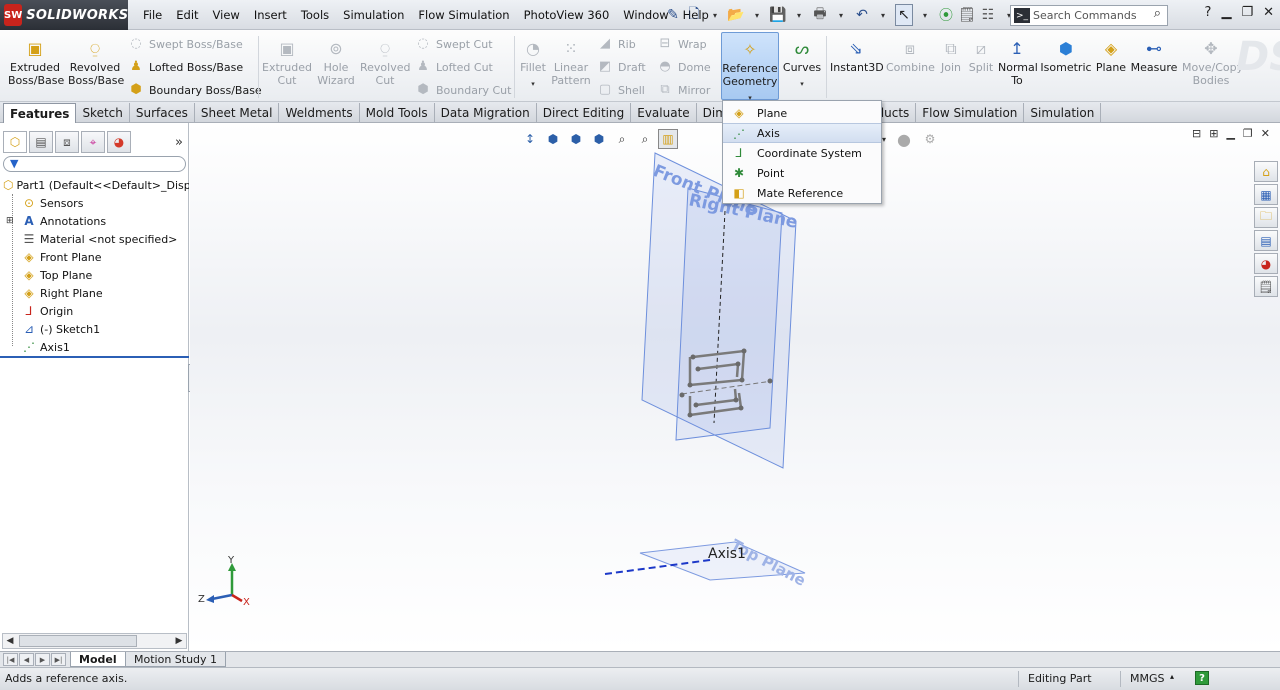 This screenshot has height=690, width=1280. I want to click on tree-item-sensors: ⊙ Sensors, so click(94, 203).